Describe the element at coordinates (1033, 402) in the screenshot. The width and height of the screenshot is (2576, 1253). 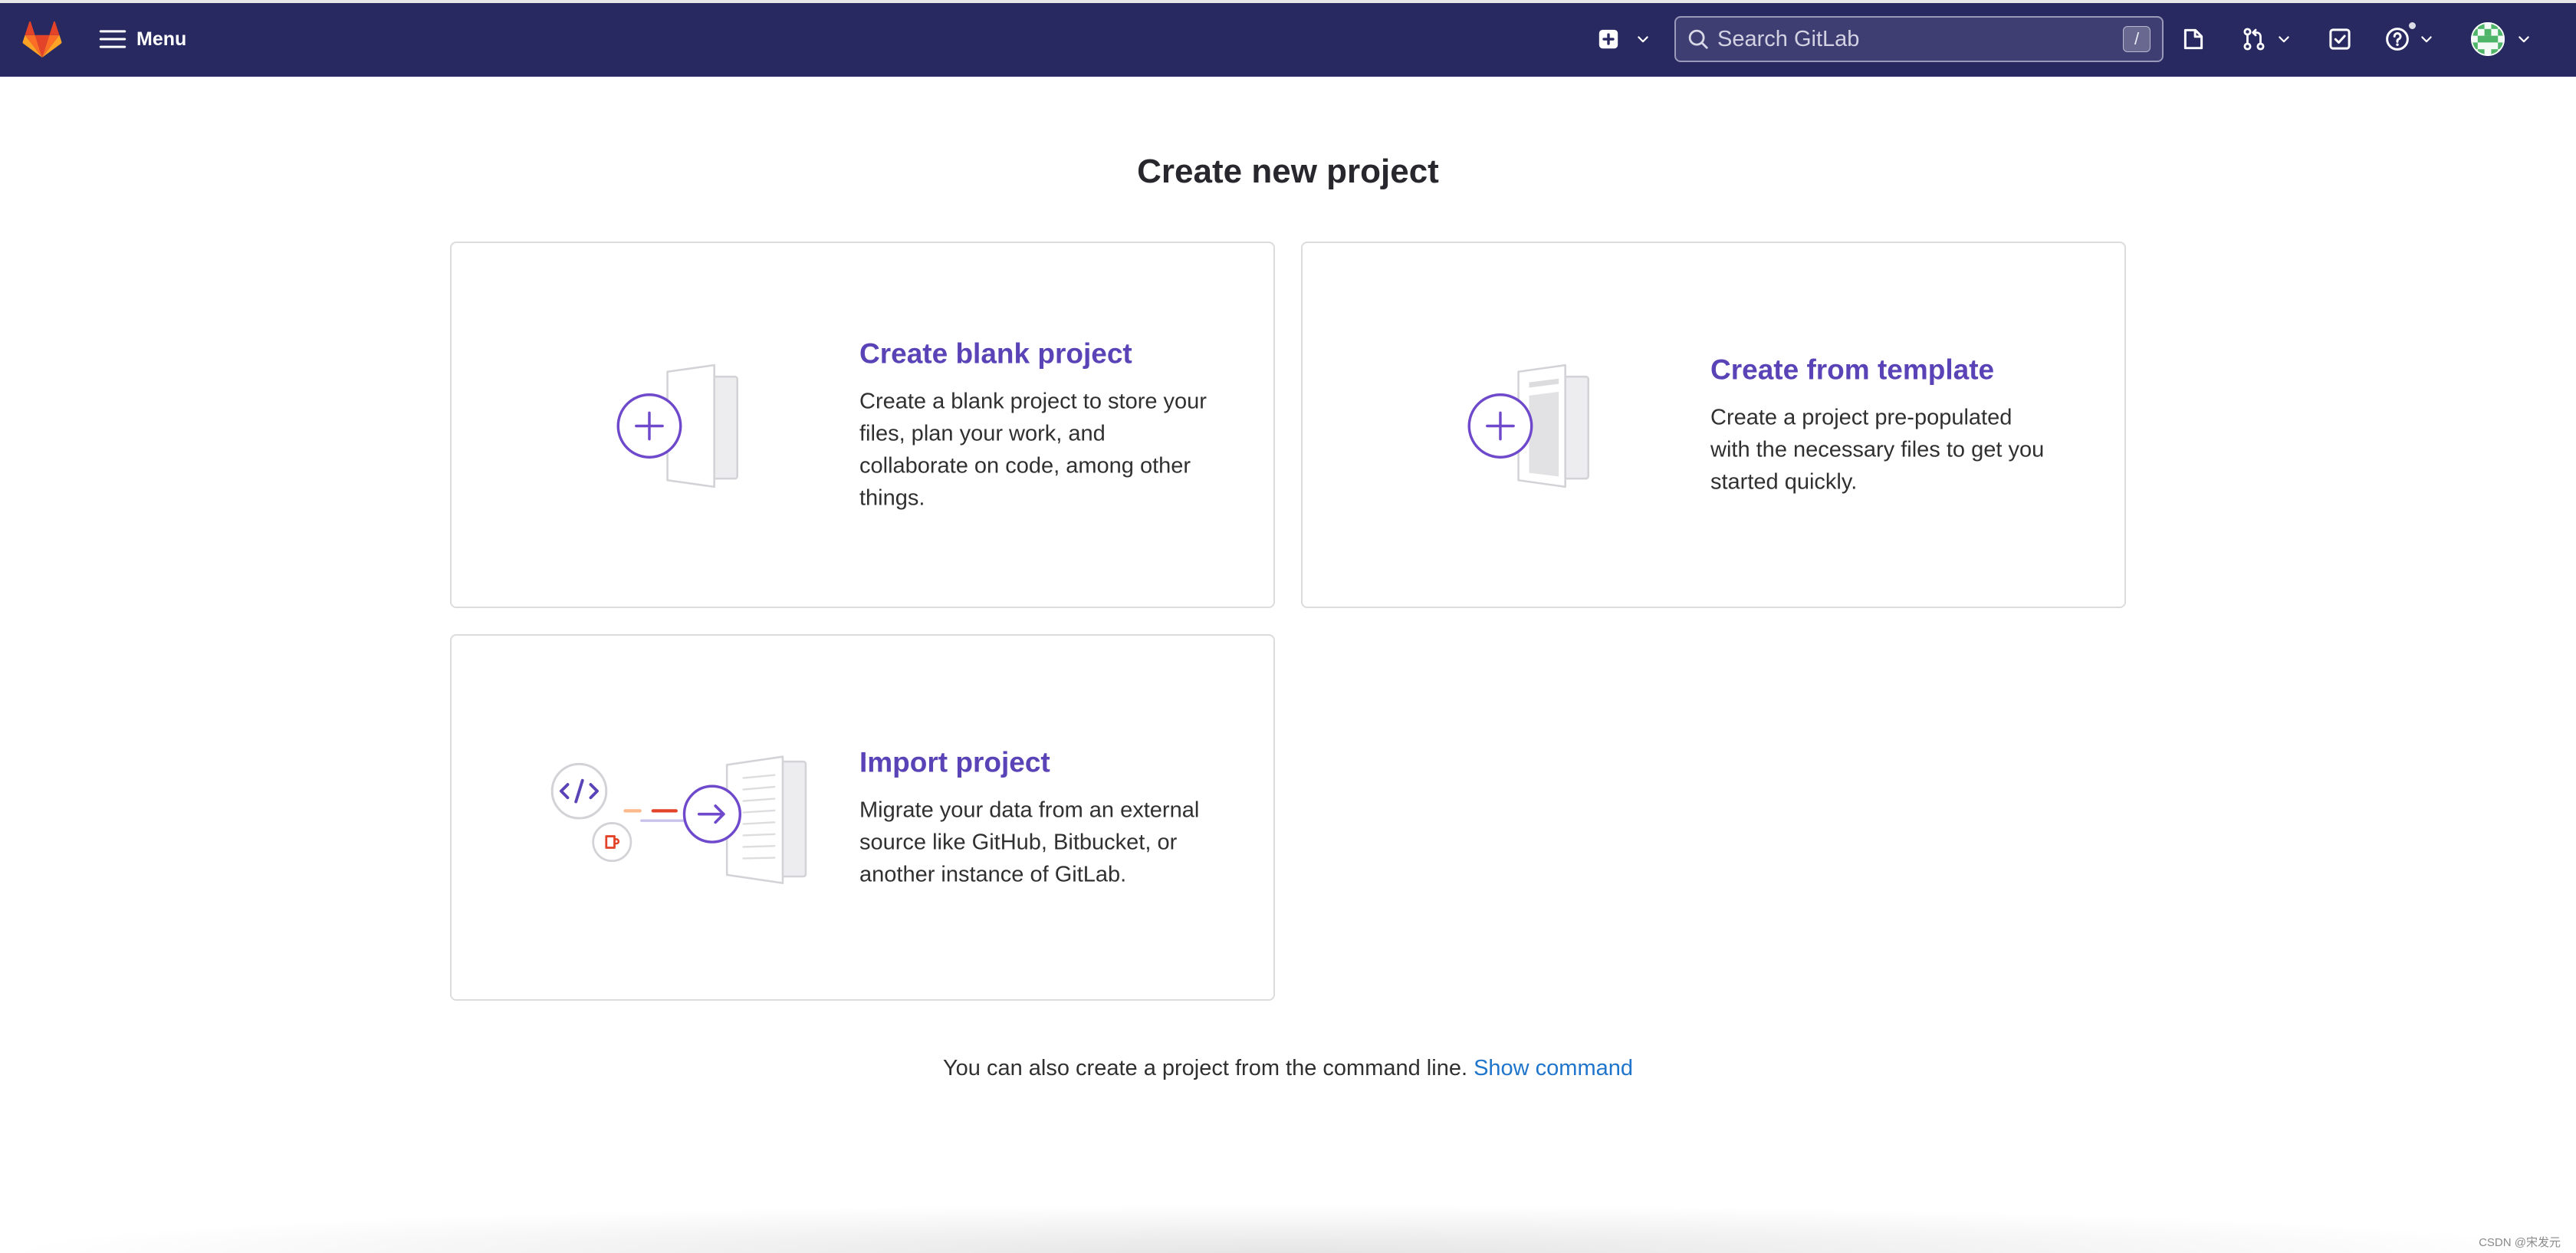
I see `card-description-line: Create a blank project to store your` at that location.